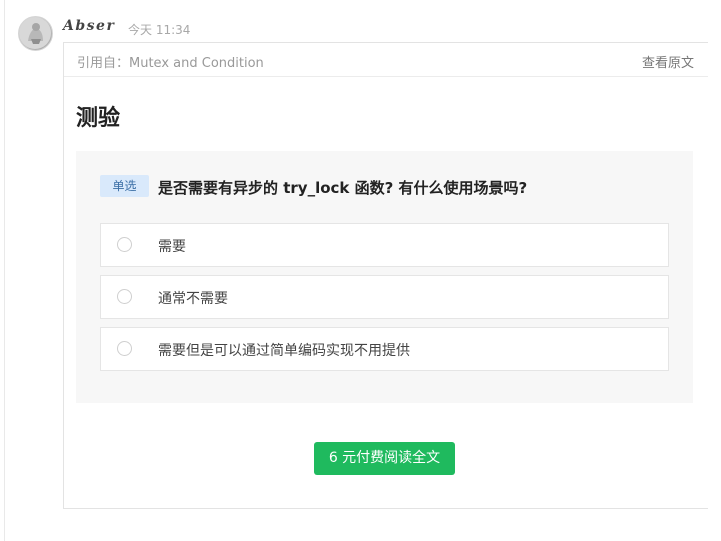  What do you see at coordinates (284, 351) in the screenshot?
I see `option-label: 需要但是可以通过简单编码实现不用提供` at bounding box center [284, 351].